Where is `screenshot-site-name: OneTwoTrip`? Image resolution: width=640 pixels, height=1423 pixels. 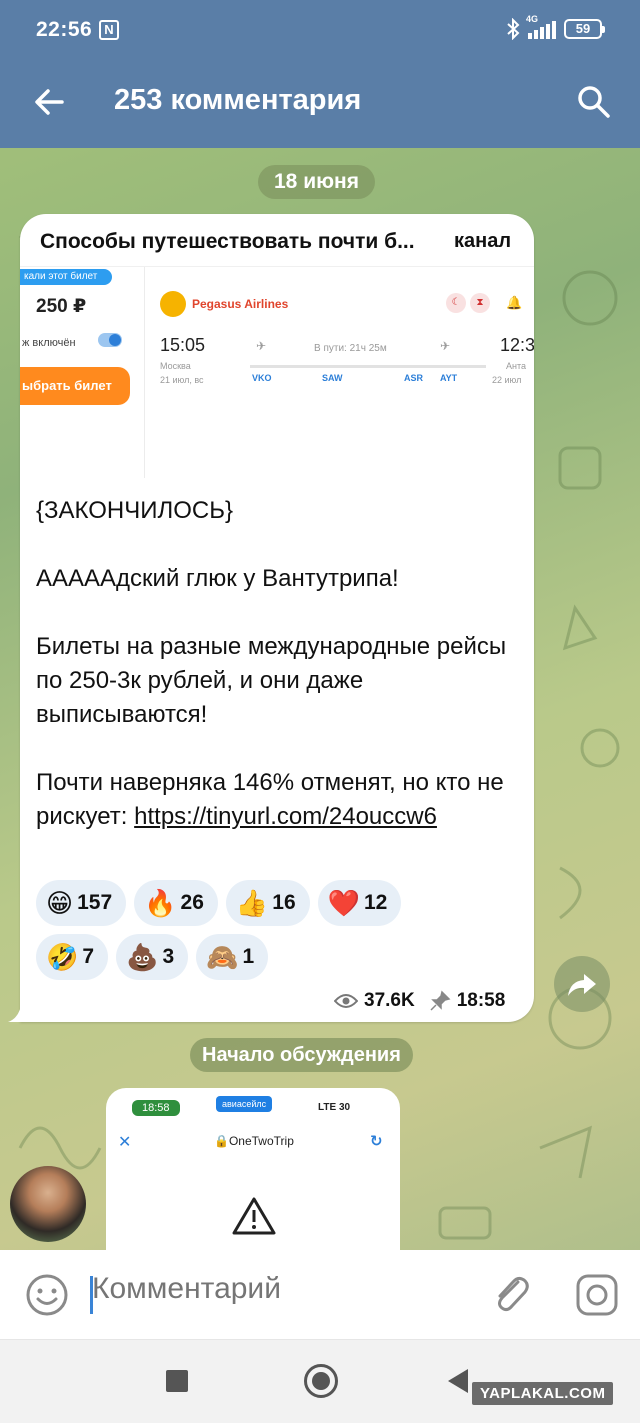
screenshot-site-name: OneTwoTrip is located at coordinates (261, 1141).